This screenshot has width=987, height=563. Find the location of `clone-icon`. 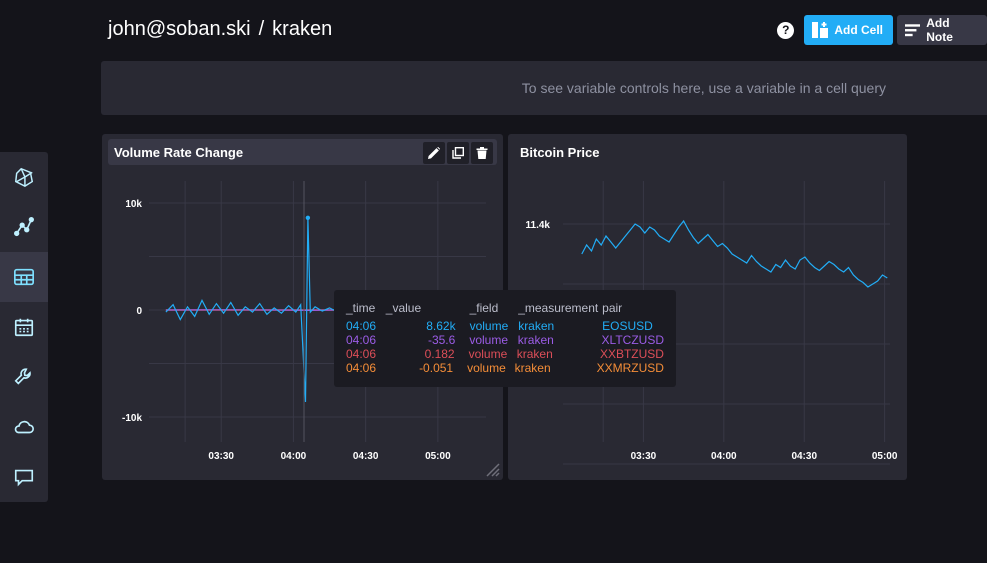

clone-icon is located at coordinates (458, 153).